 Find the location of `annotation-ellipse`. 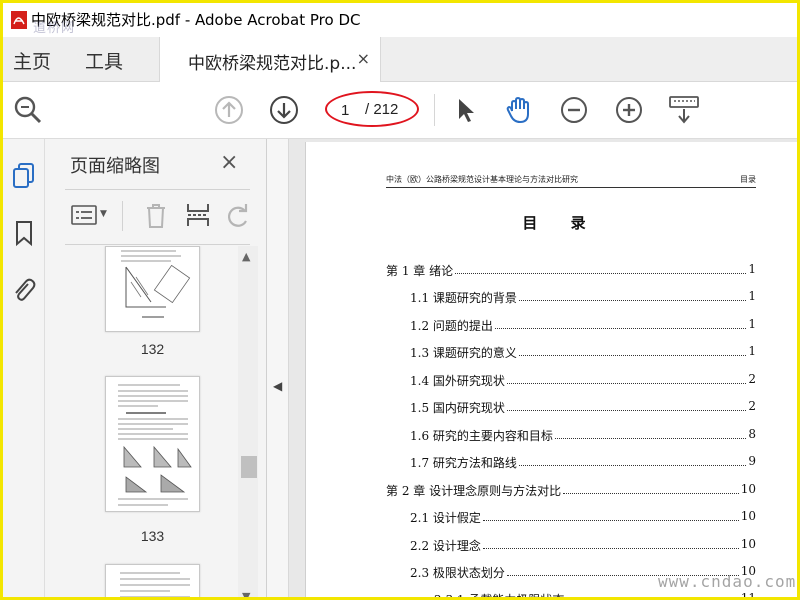

annotation-ellipse is located at coordinates (372, 109).